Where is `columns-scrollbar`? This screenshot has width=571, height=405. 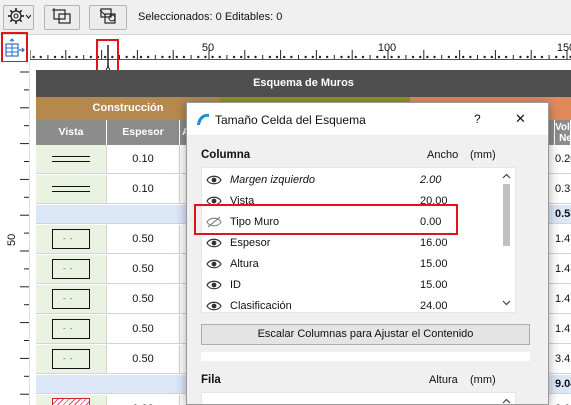 columns-scrollbar is located at coordinates (506, 241).